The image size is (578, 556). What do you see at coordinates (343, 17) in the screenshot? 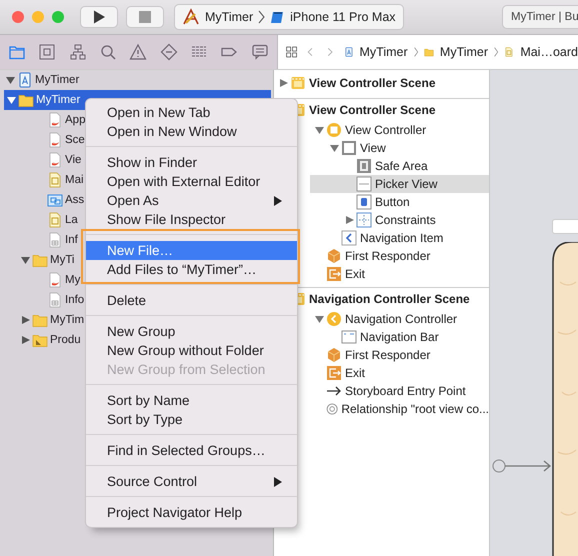
I see `device-name: iPhone 11 Pro Max` at bounding box center [343, 17].